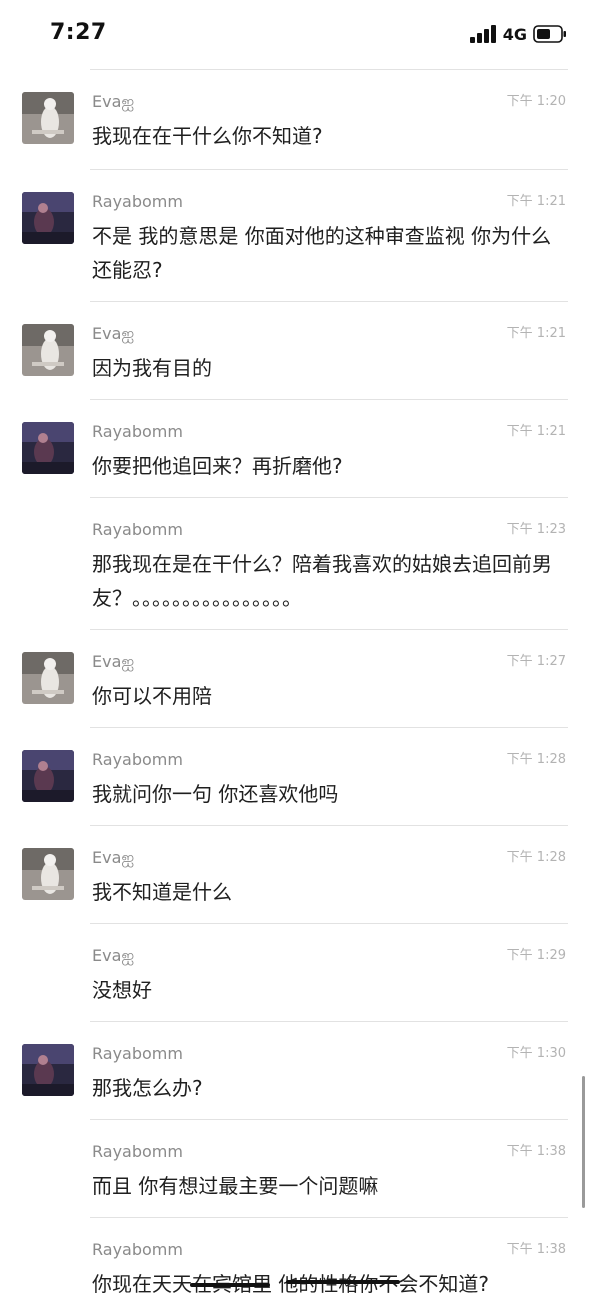 Image resolution: width=591 pixels, height=1315 pixels. I want to click on message-text: 我不知道是什么, so click(162, 892).